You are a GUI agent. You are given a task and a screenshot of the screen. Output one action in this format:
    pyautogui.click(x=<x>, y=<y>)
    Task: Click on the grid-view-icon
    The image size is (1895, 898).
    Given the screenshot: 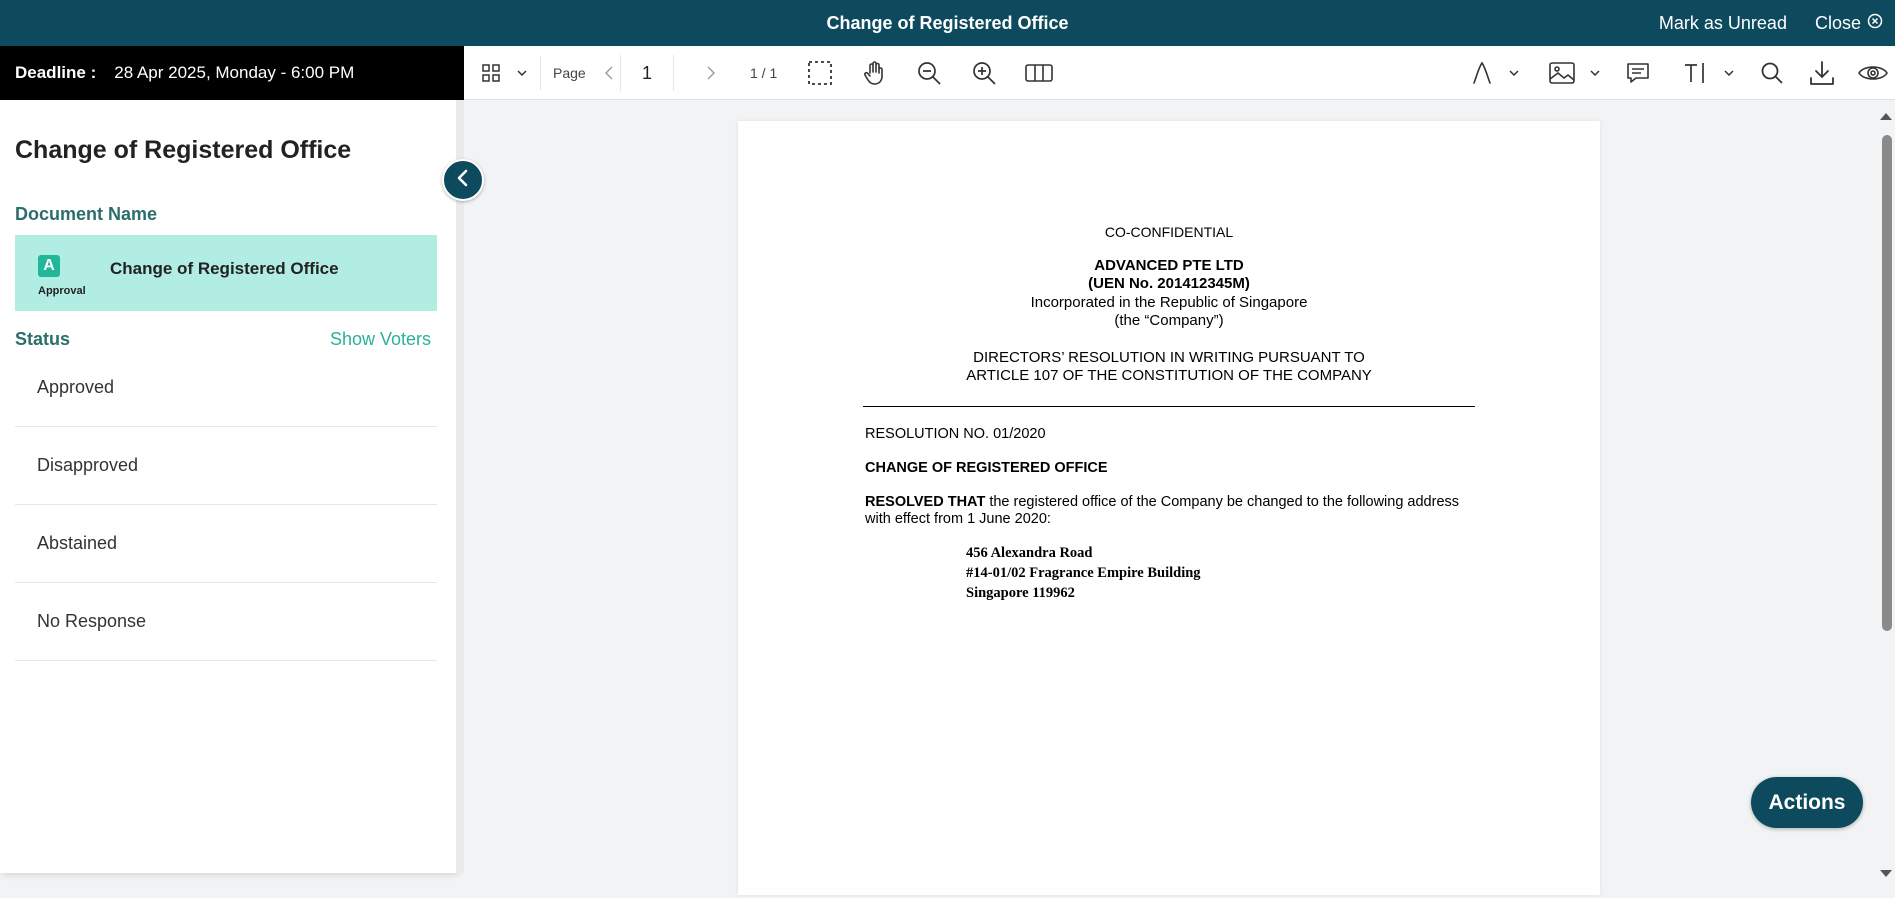 What is the action you would take?
    pyautogui.click(x=491, y=73)
    